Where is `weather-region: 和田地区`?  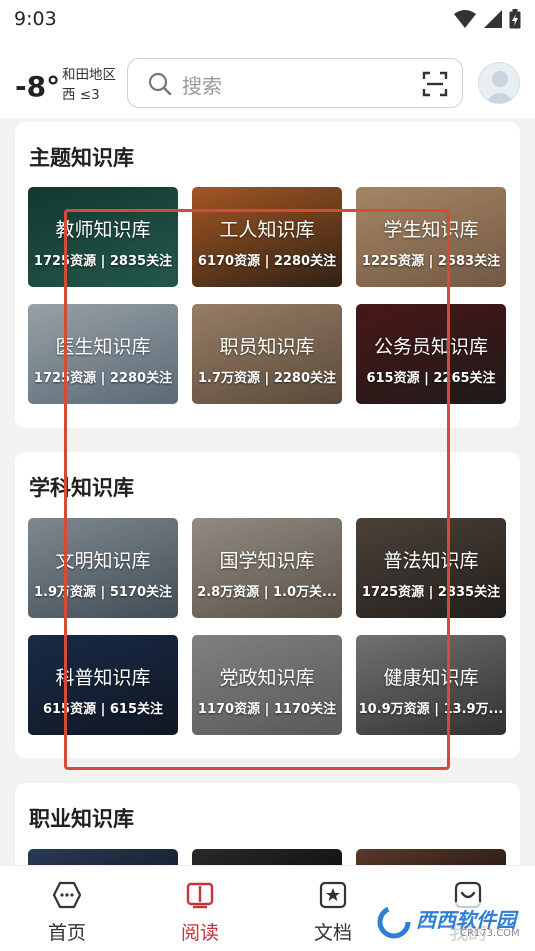 weather-region: 和田地区 is located at coordinates (89, 75).